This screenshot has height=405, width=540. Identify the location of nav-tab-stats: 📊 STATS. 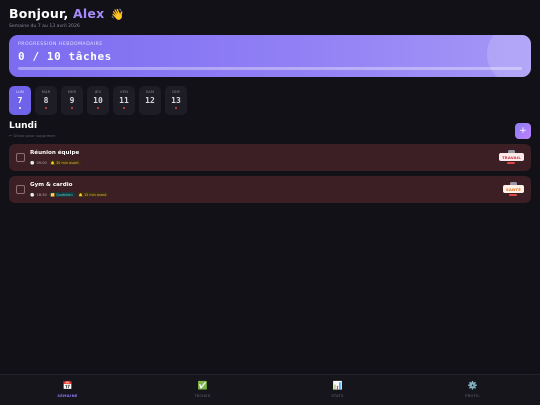
(337, 390).